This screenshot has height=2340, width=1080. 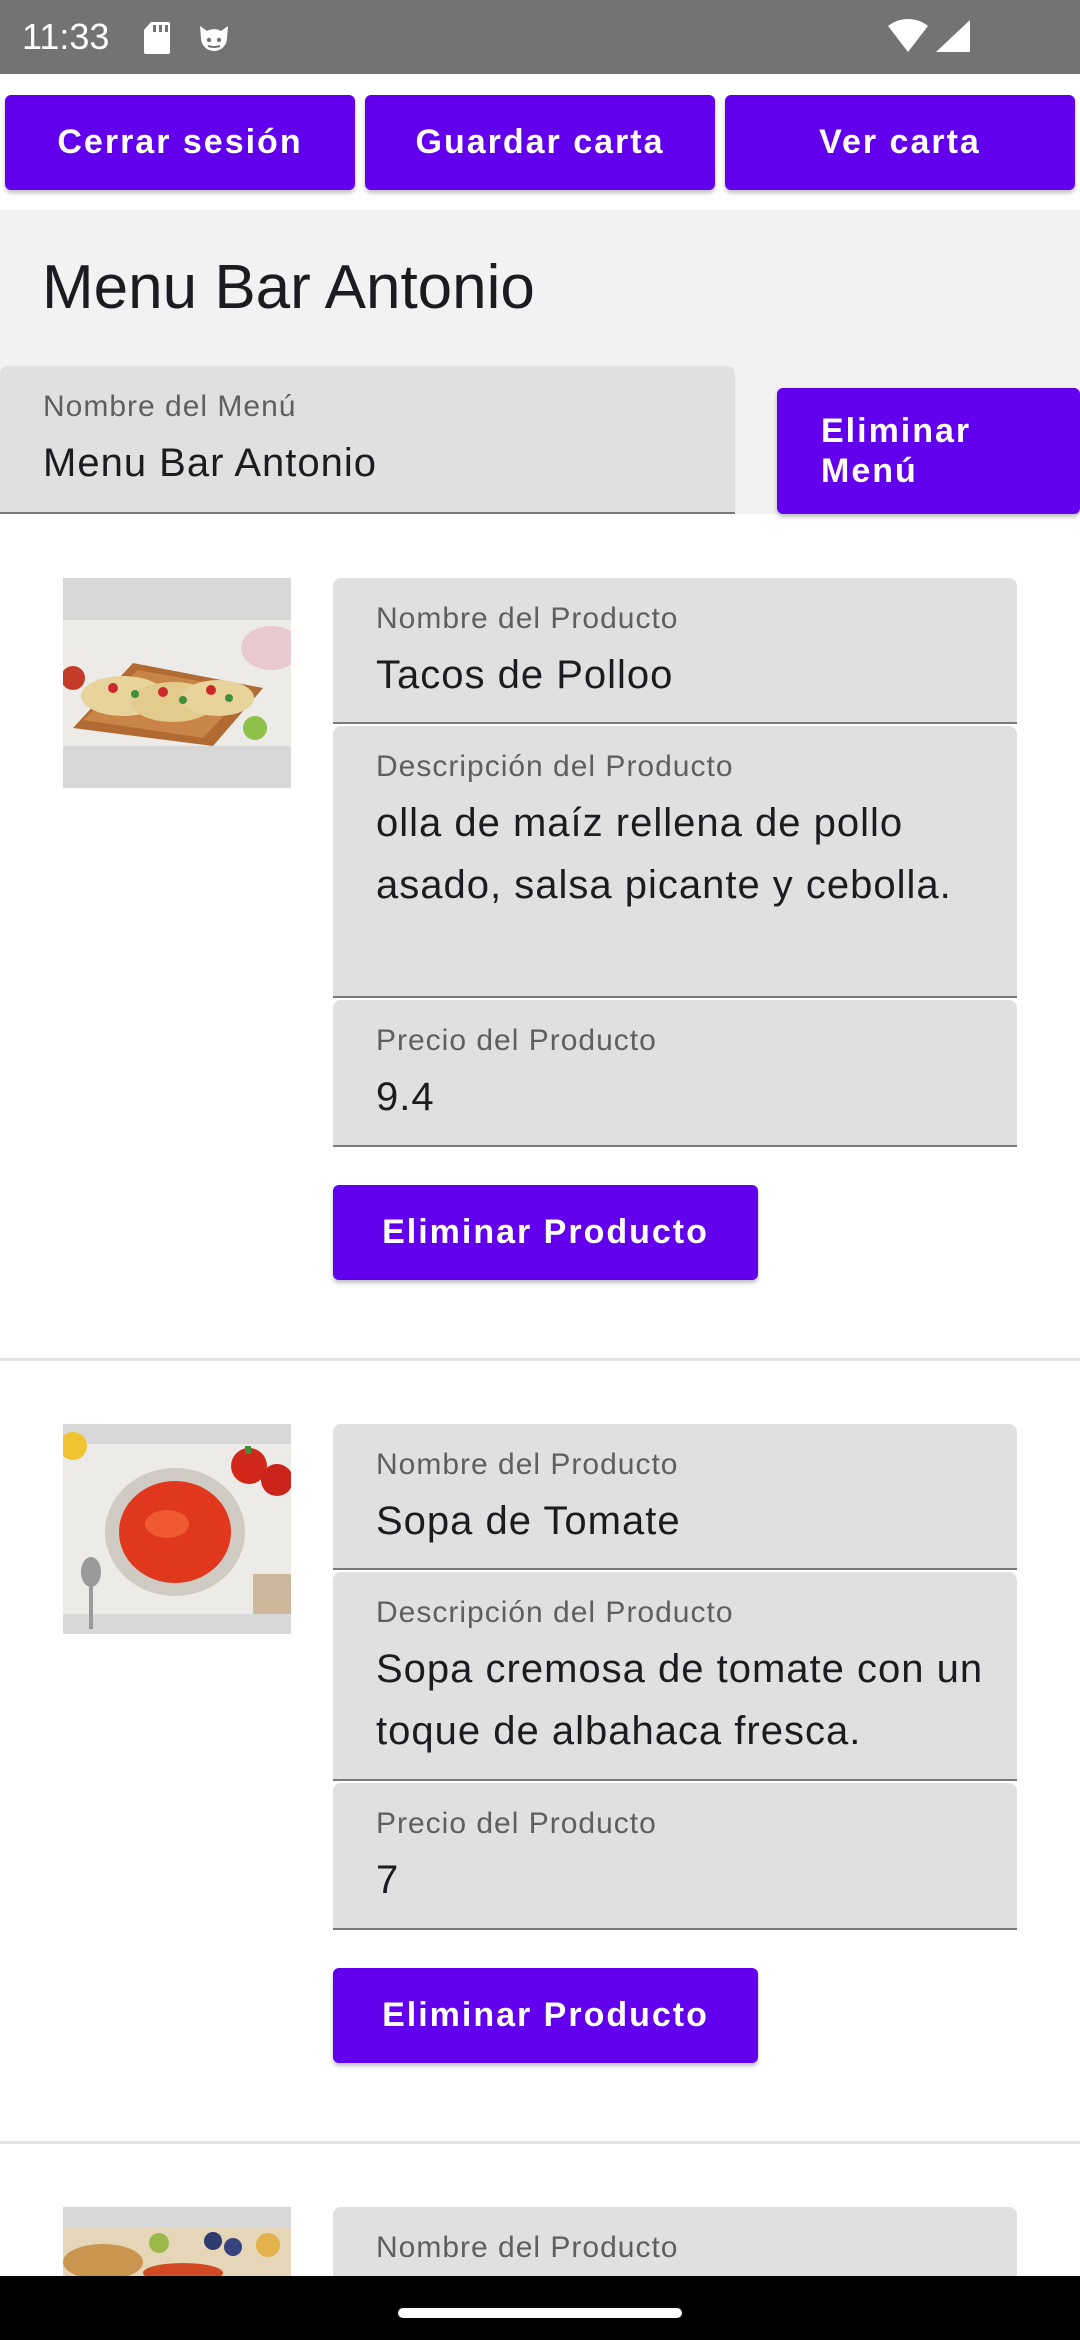 I want to click on product-name-value: Sopa de Tomate, so click(x=681, y=1521).